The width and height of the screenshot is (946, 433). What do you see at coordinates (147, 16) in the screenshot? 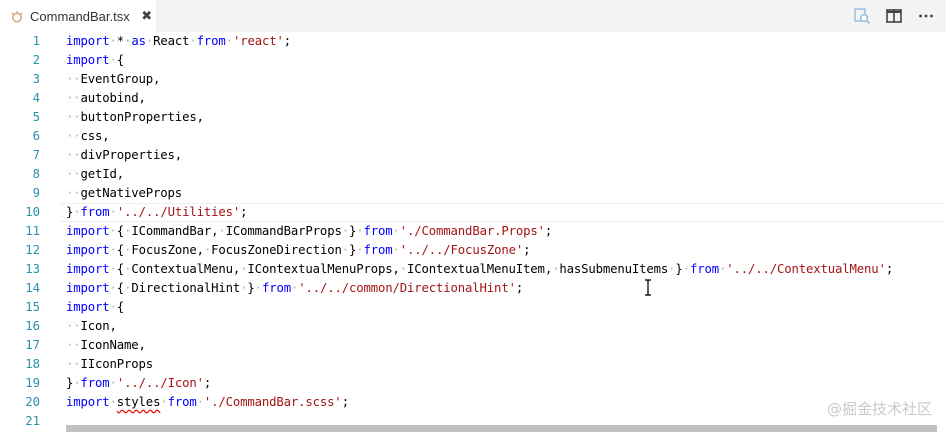
I see `close-icon: ✖` at bounding box center [147, 16].